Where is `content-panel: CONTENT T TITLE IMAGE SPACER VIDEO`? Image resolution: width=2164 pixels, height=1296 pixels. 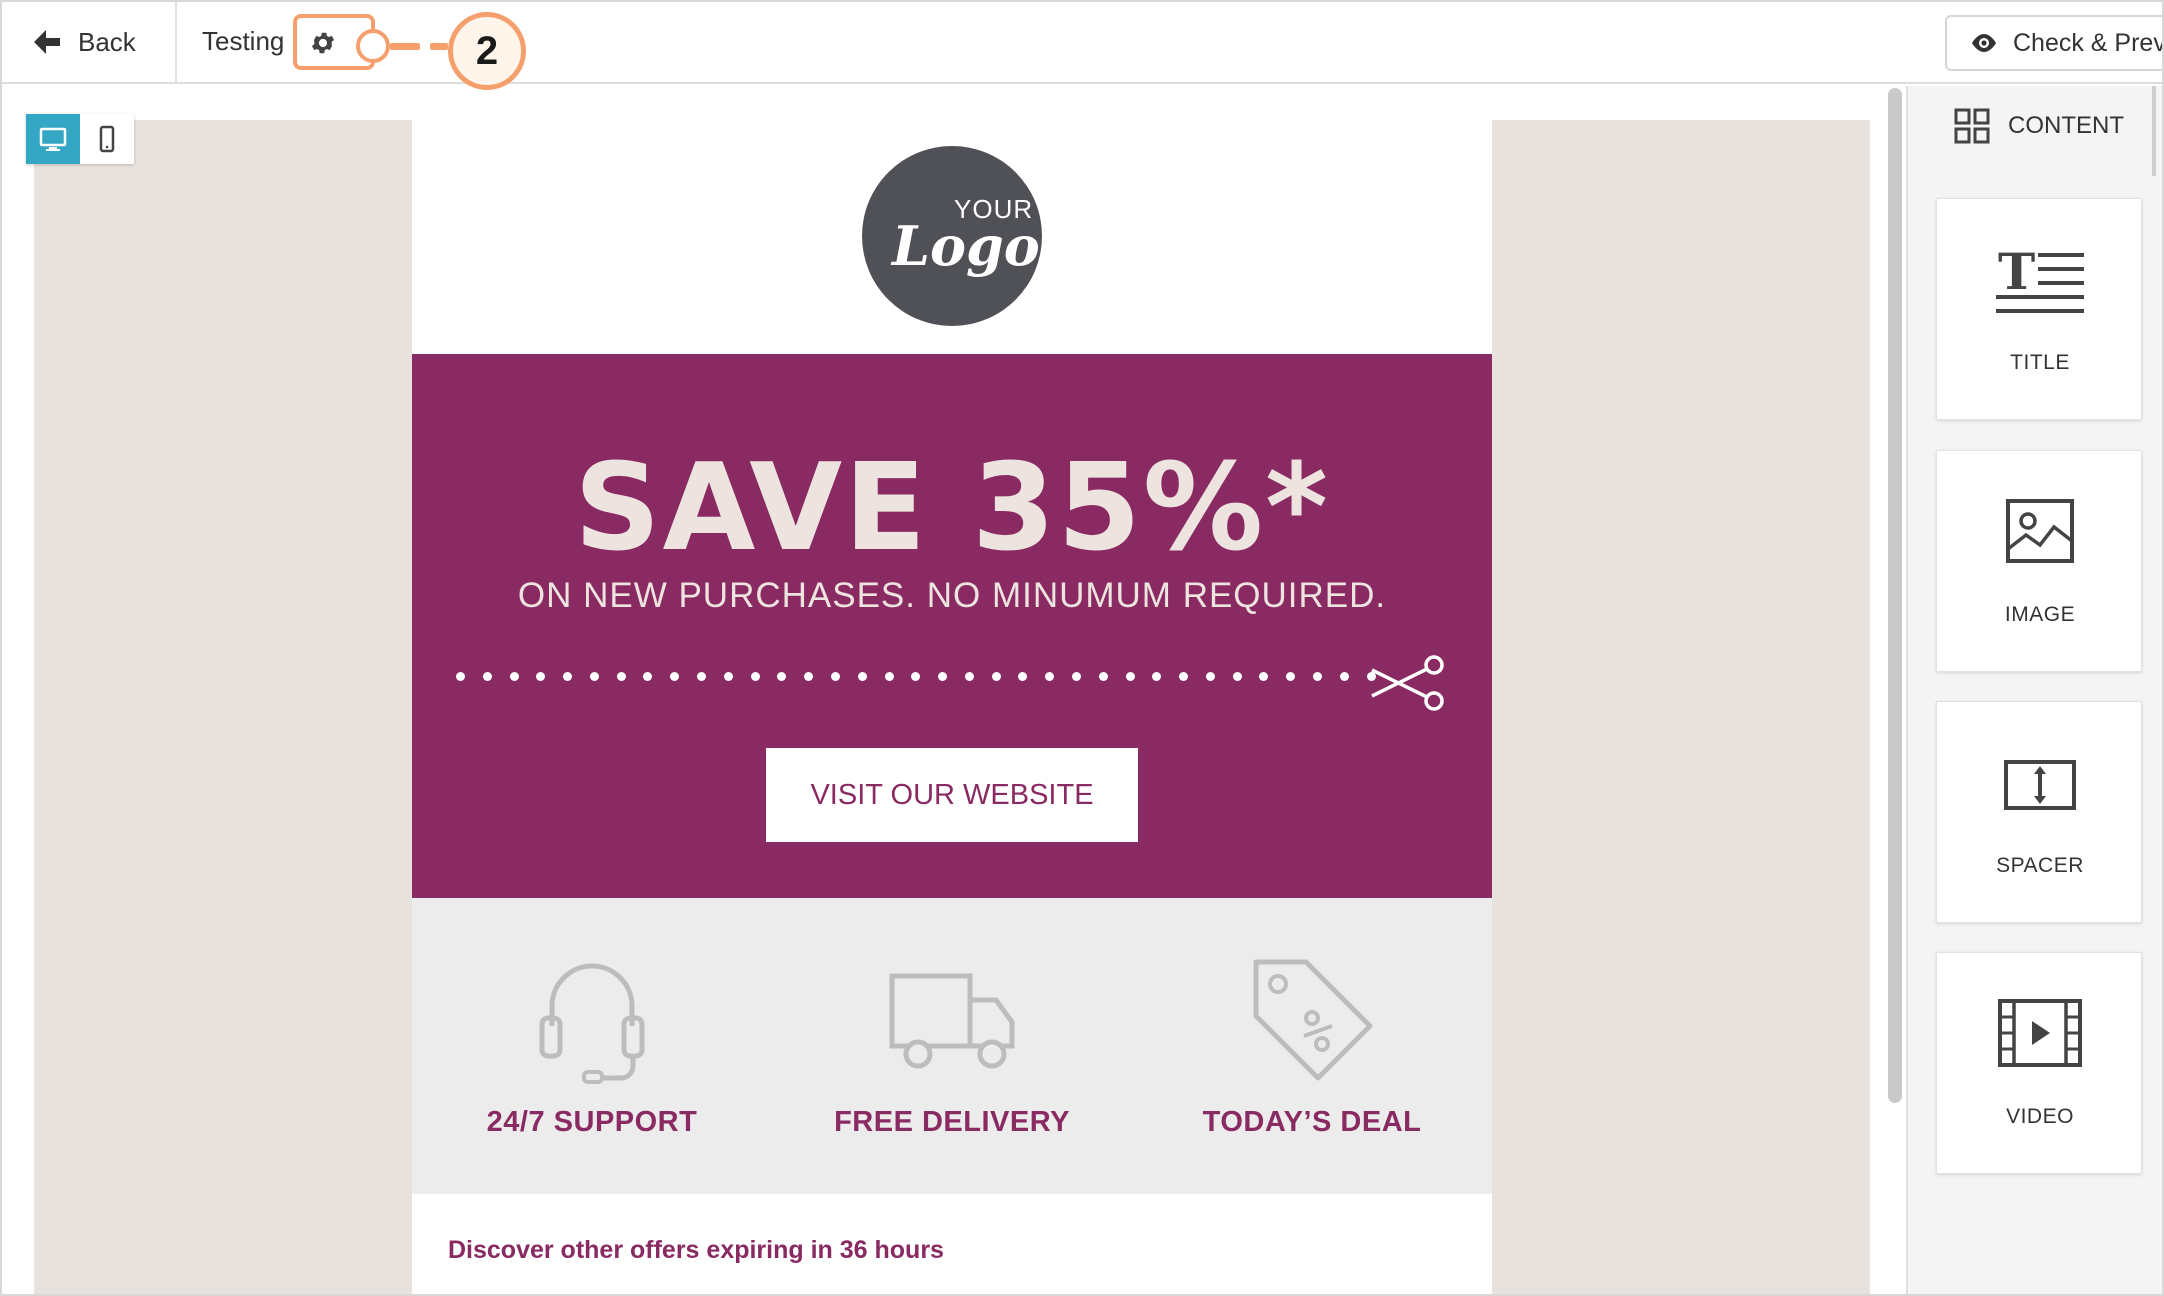 content-panel: CONTENT T TITLE IMAGE SPACER VIDEO is located at coordinates (2034, 690).